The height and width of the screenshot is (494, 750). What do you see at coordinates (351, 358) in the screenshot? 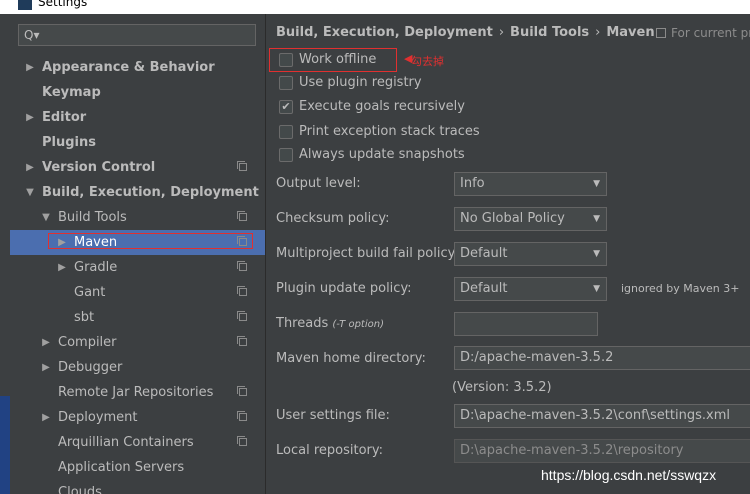
I see `maven-home-label: Maven home directory:` at bounding box center [351, 358].